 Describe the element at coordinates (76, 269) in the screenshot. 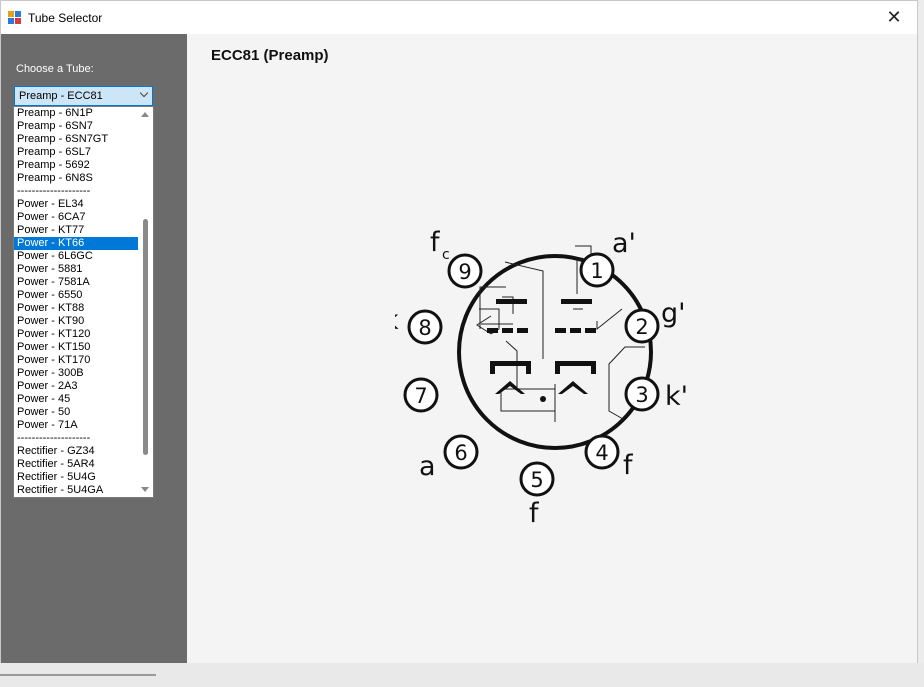

I see `dropdown-item: Power - 5881` at that location.